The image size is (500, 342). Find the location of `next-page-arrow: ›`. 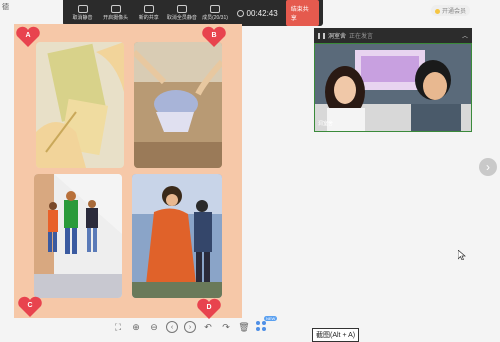

next-page-arrow: › is located at coordinates (488, 167).